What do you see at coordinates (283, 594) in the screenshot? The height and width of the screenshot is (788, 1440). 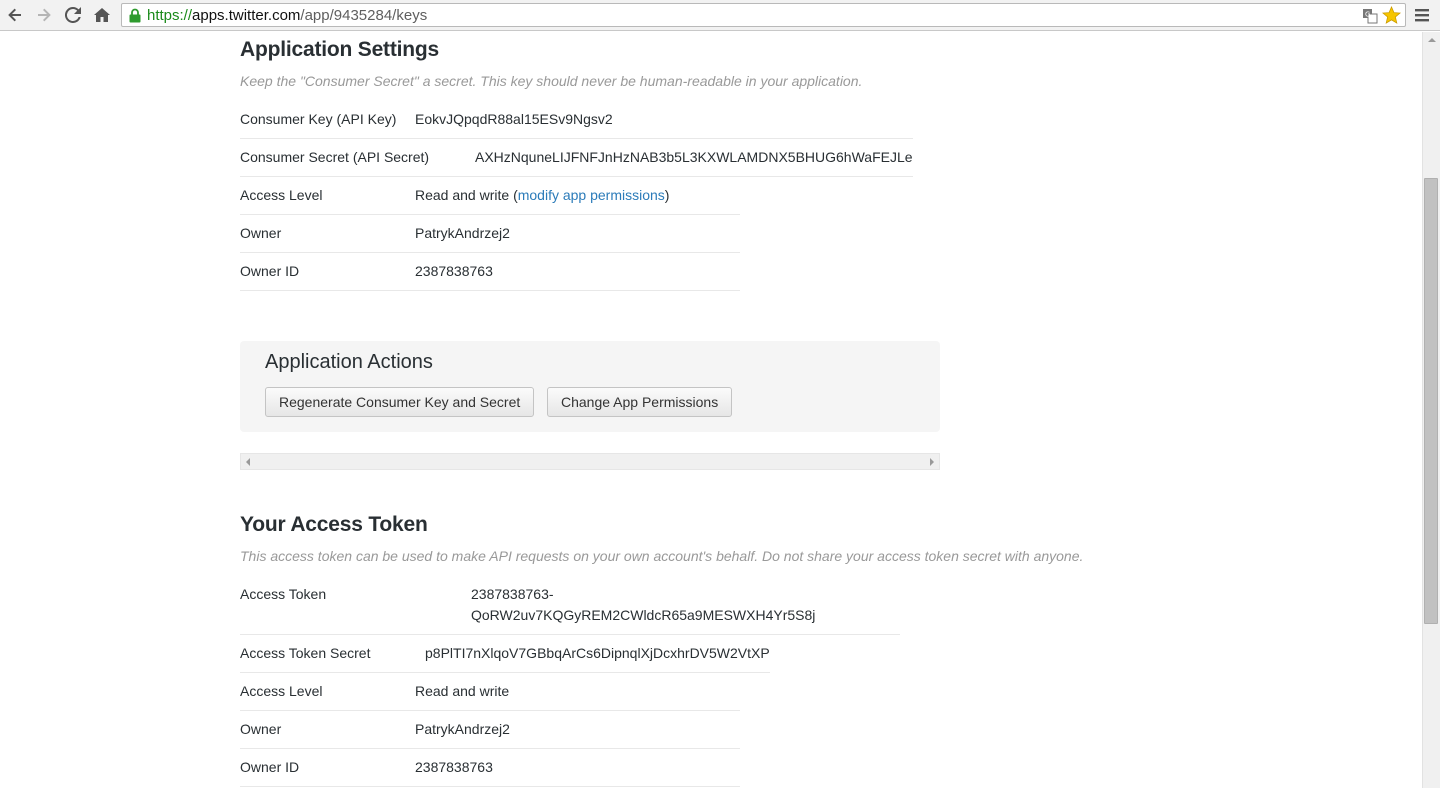 I see `access-token-label: Access Token` at bounding box center [283, 594].